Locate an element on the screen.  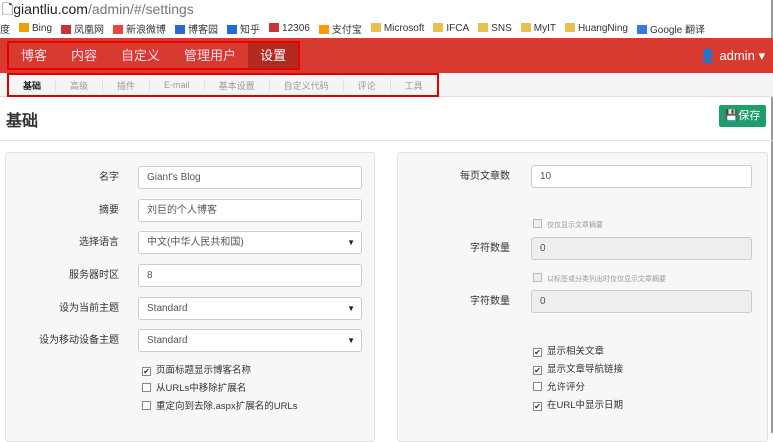
bookmark-item: 12306 is located at coordinates (289, 28).